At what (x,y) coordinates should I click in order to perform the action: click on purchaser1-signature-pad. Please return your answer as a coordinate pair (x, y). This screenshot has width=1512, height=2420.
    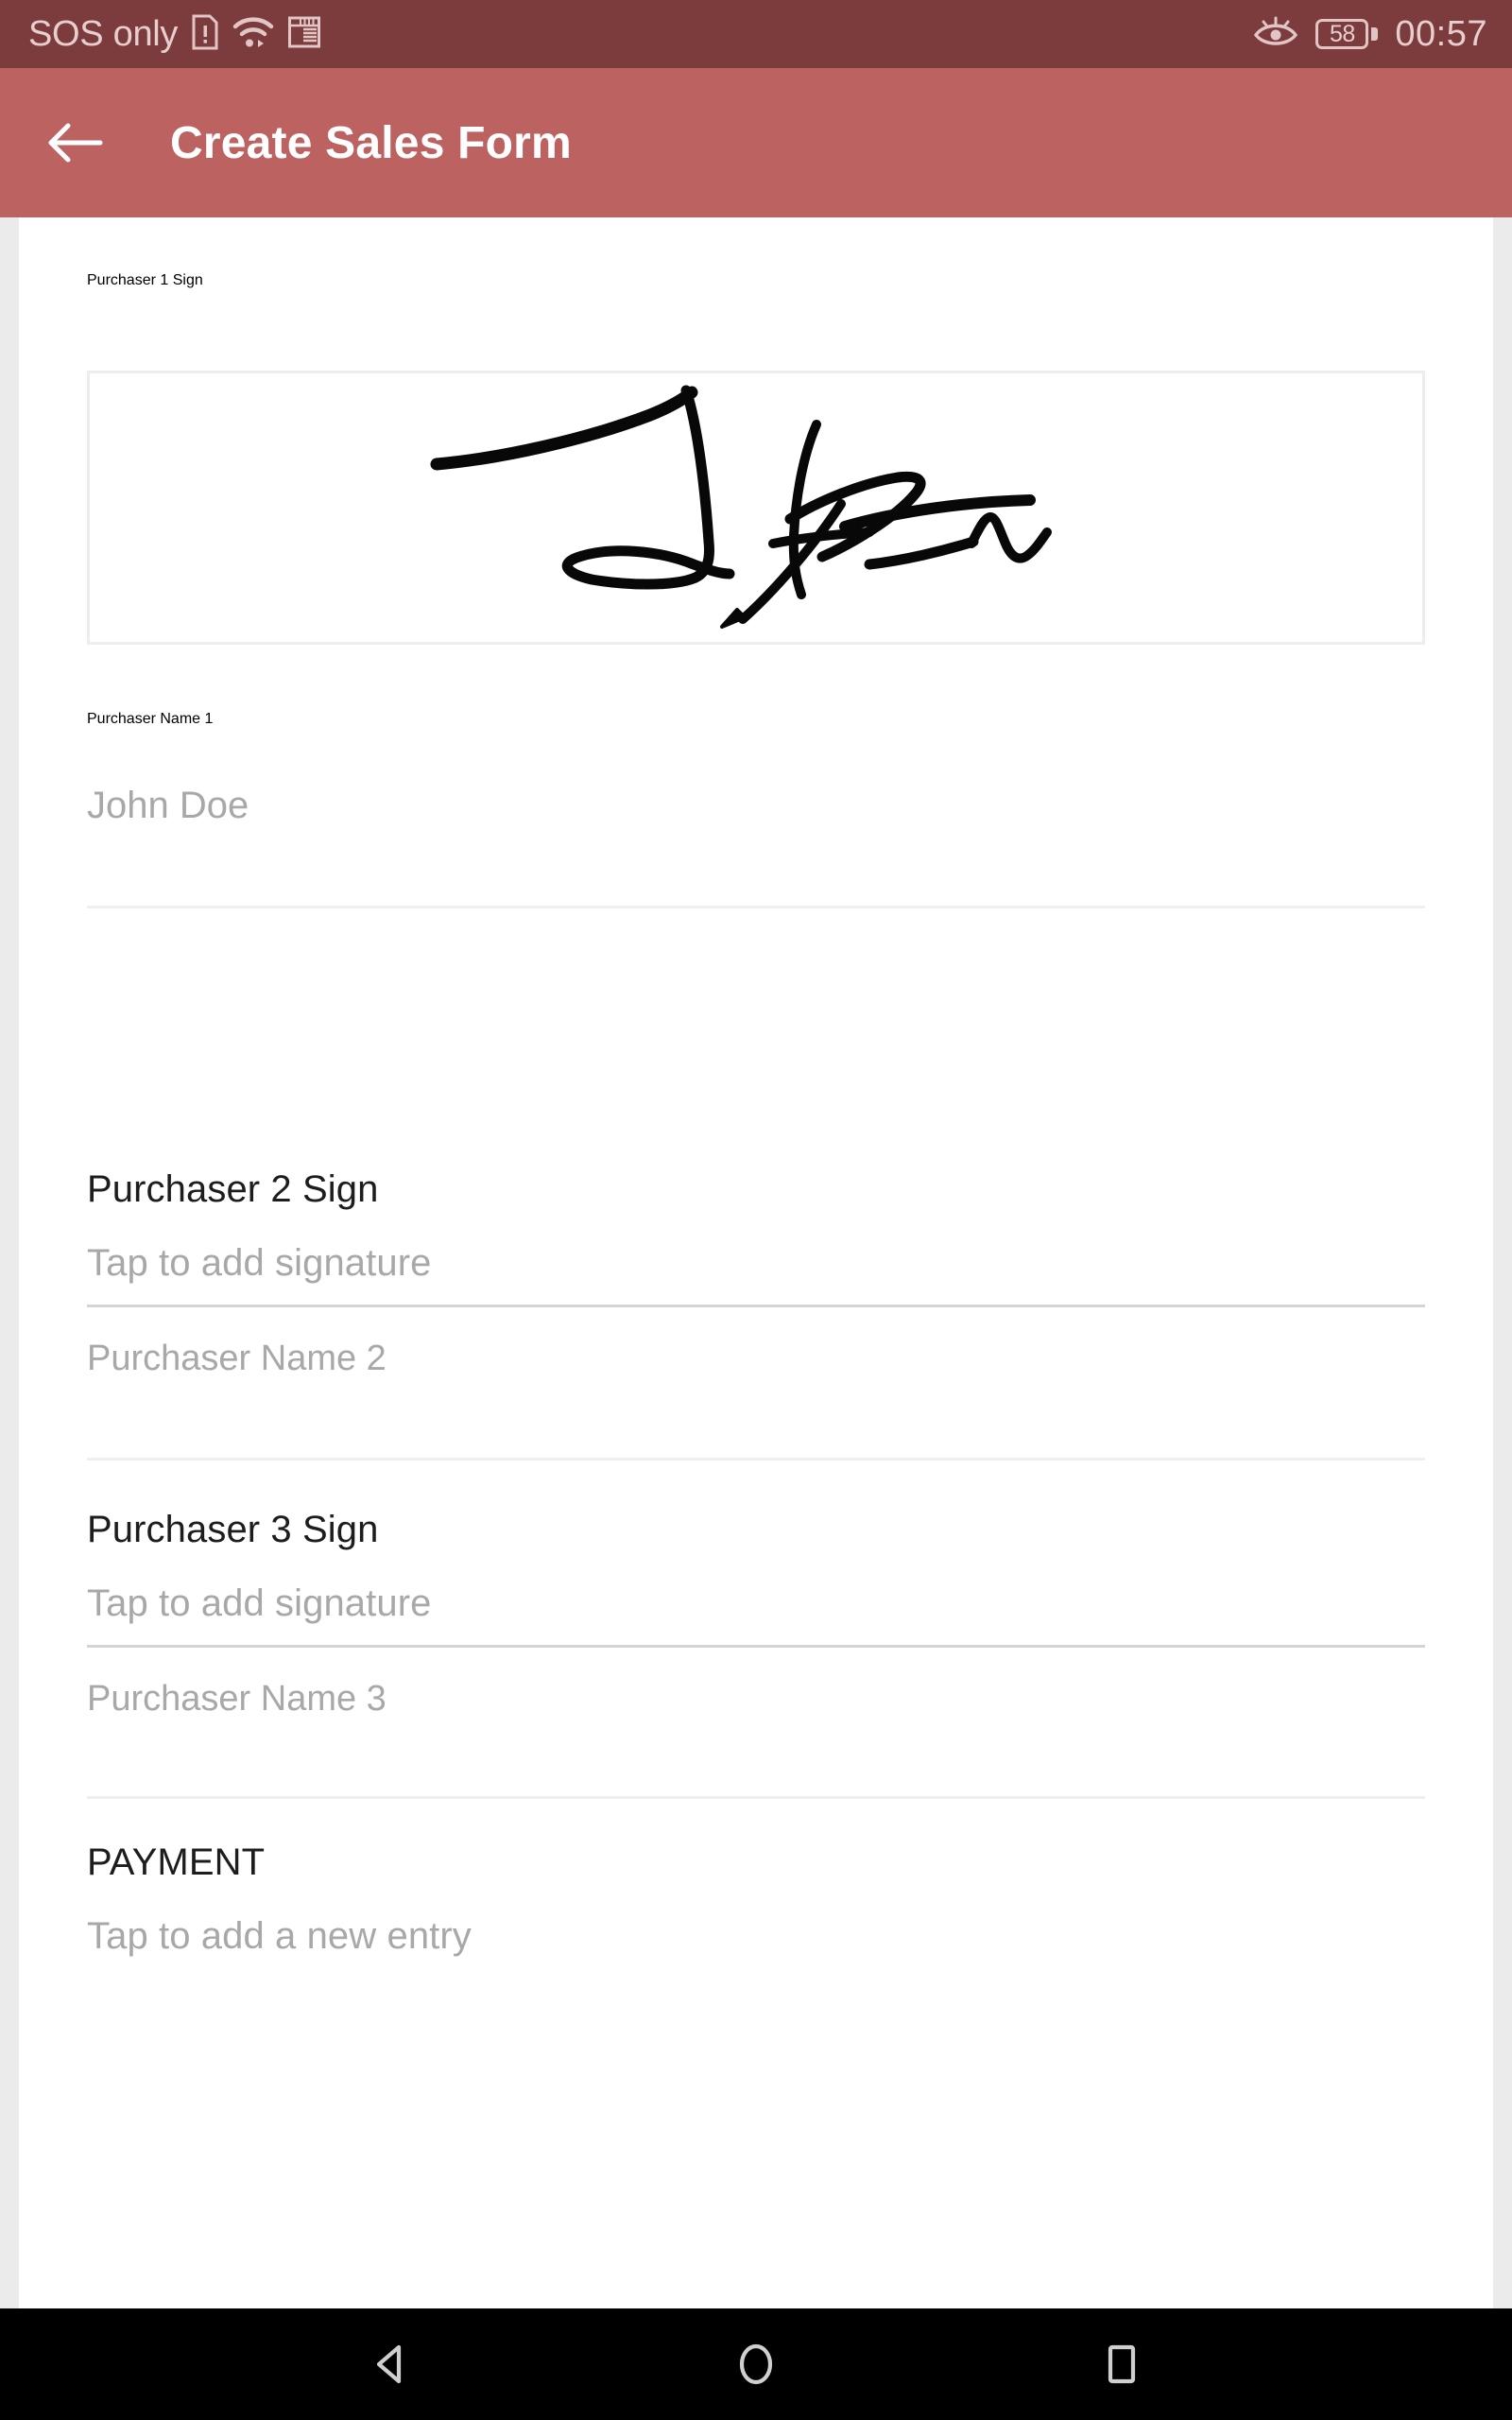
    Looking at the image, I should click on (756, 508).